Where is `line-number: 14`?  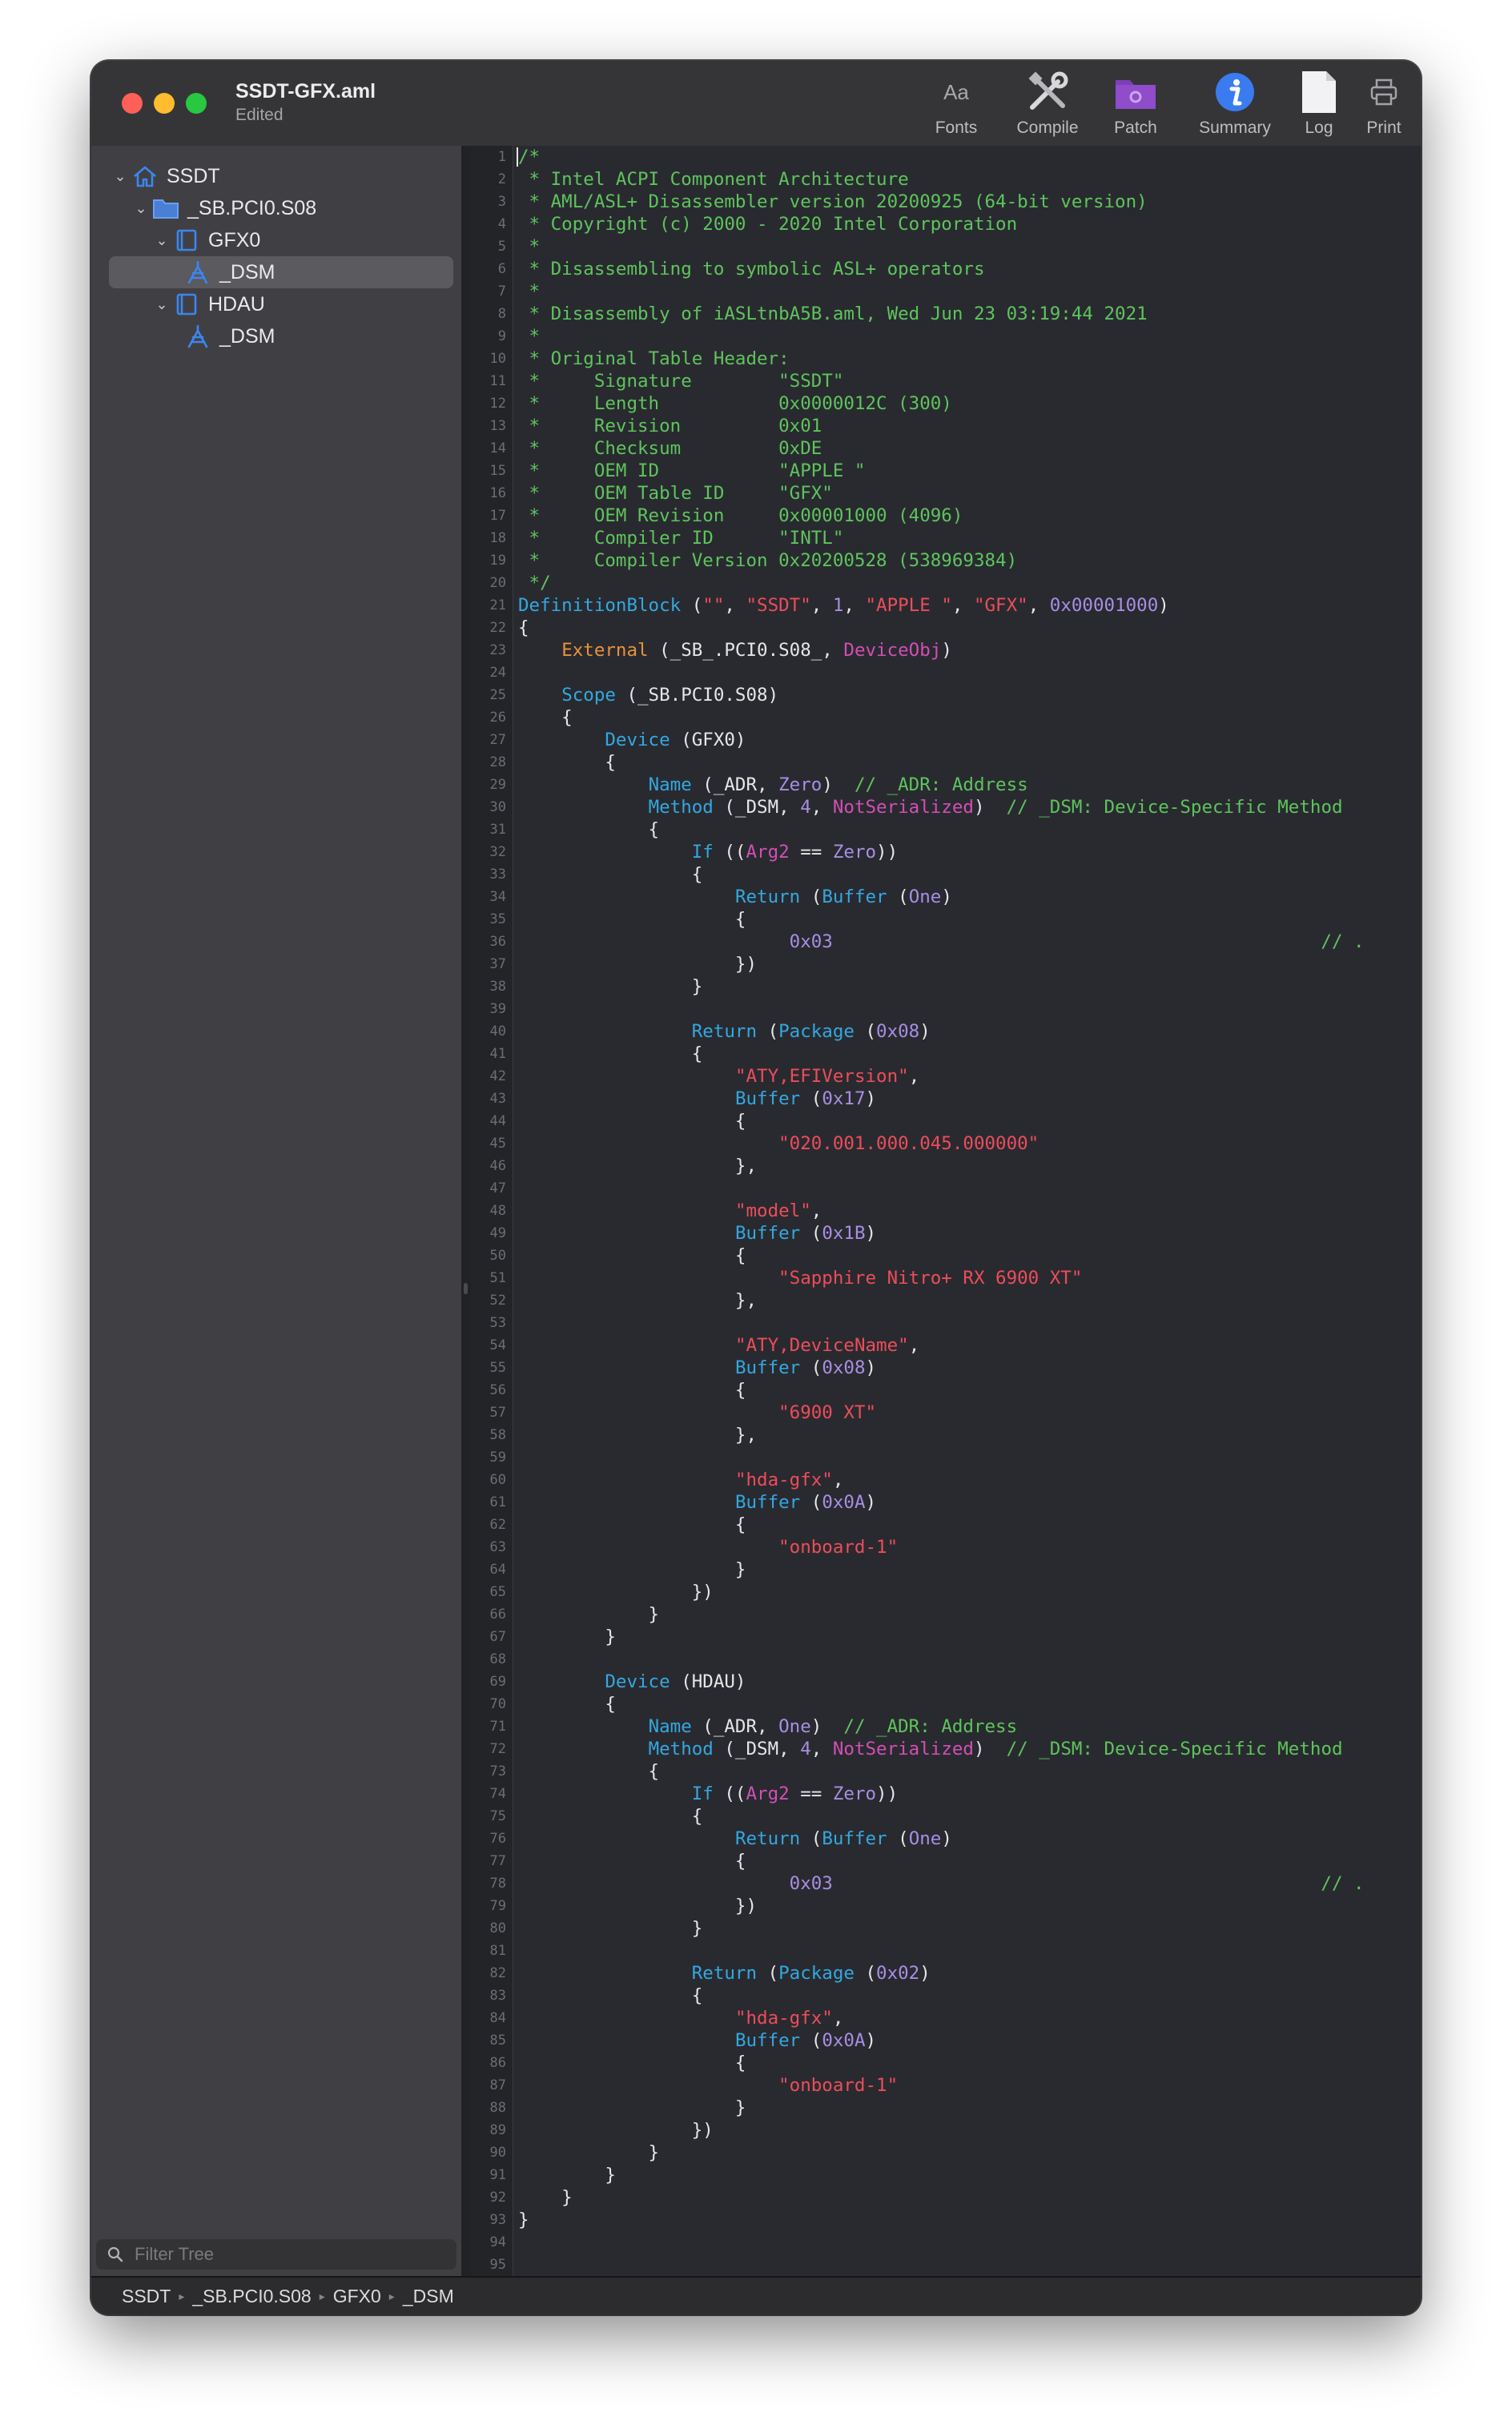 line-number: 14 is located at coordinates (497, 448).